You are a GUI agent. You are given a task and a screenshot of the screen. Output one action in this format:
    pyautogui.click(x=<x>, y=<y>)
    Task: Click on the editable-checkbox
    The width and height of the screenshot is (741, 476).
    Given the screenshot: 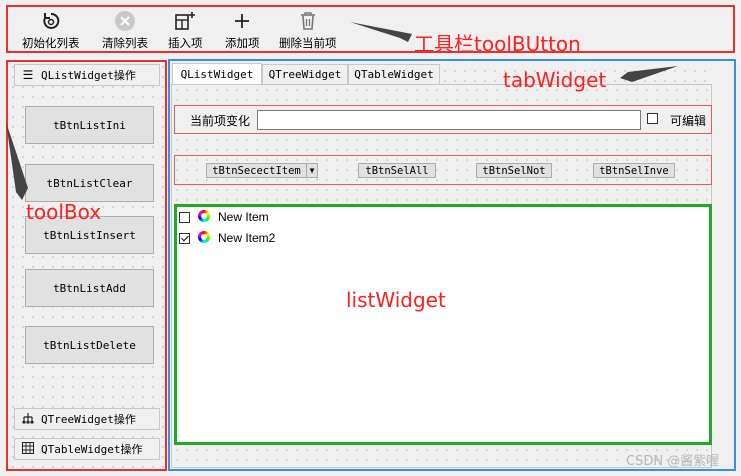 What is the action you would take?
    pyautogui.click(x=652, y=120)
    